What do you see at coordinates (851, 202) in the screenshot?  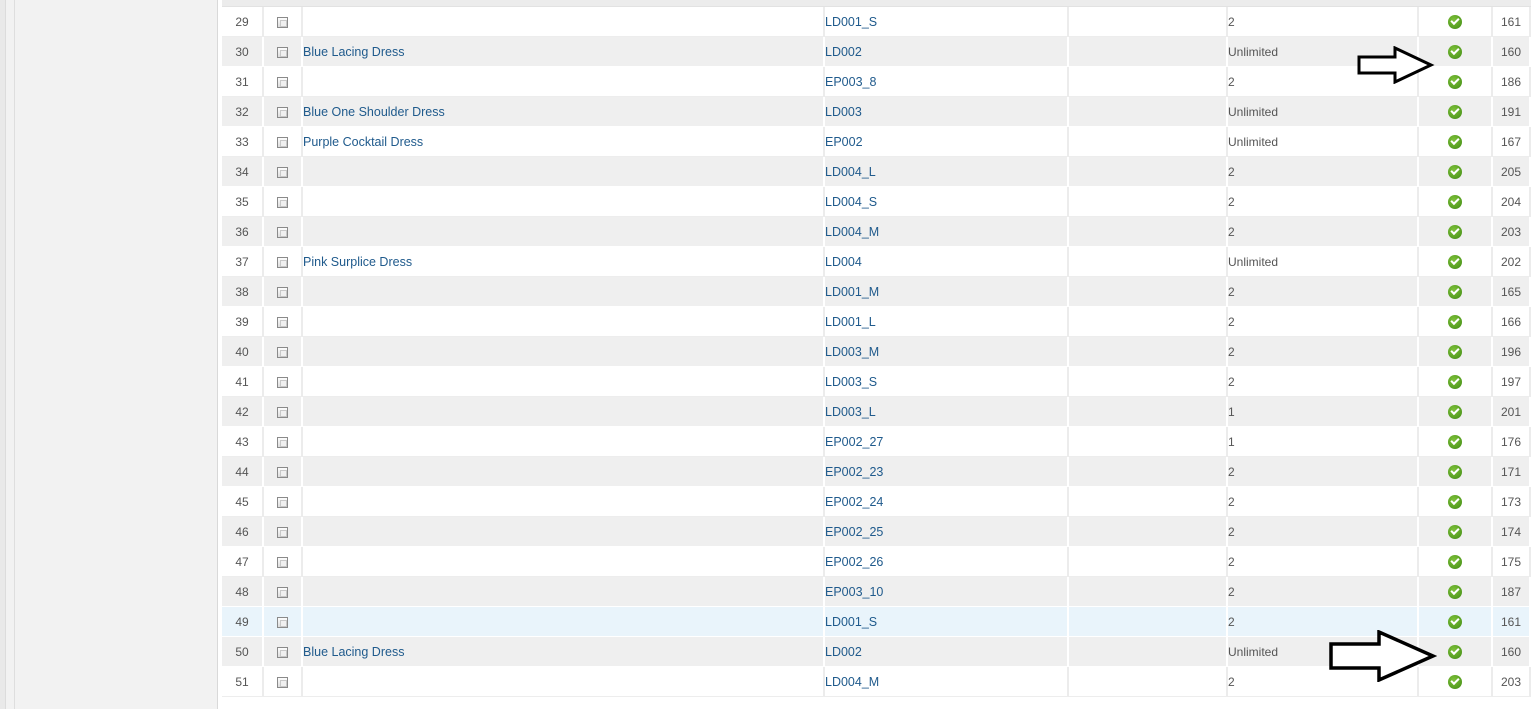 I see `product-sku-link: LD004_S` at bounding box center [851, 202].